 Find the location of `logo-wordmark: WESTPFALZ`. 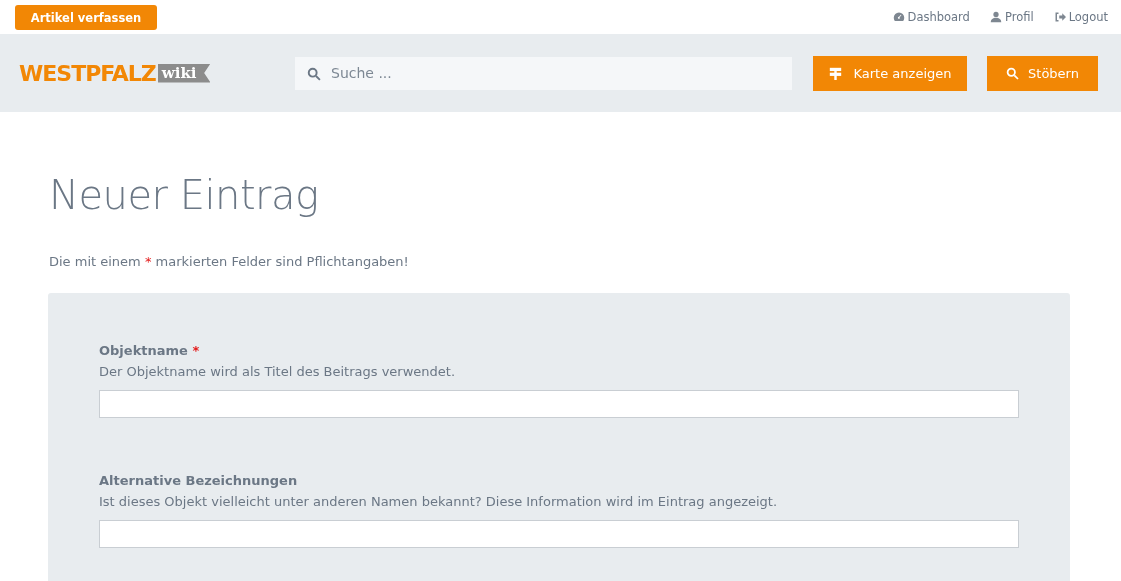

logo-wordmark: WESTPFALZ is located at coordinates (87, 73).